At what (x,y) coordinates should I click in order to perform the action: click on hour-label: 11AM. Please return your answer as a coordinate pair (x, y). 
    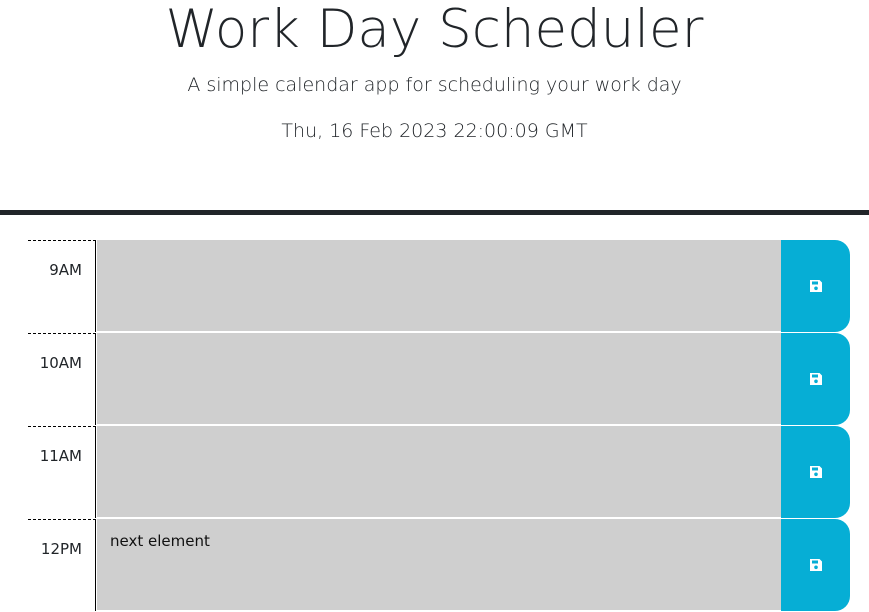
    Looking at the image, I should click on (62, 472).